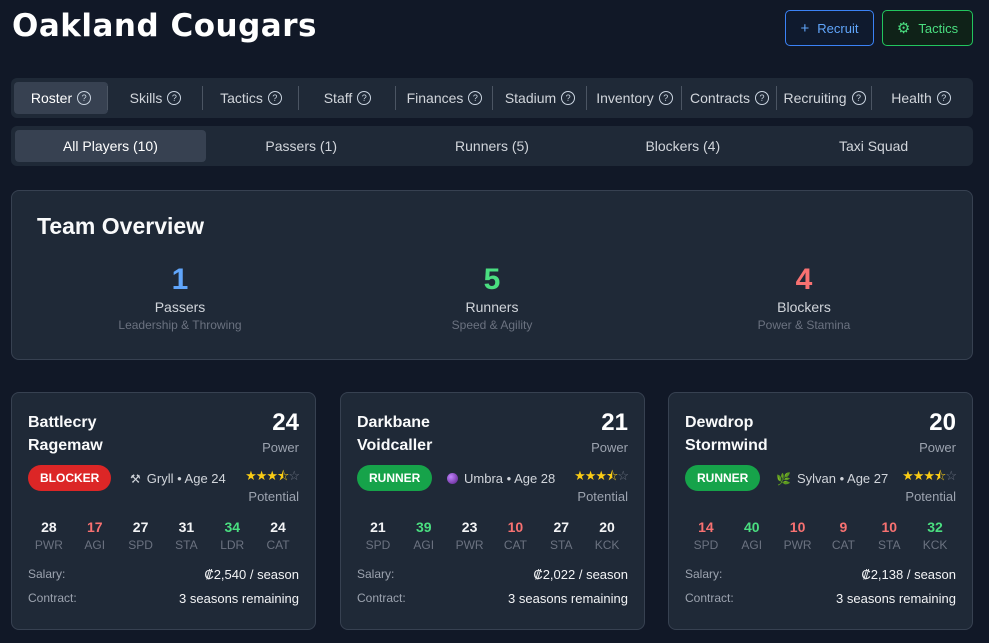 This screenshot has height=643, width=989. Describe the element at coordinates (843, 535) in the screenshot. I see `stat-cat: 9 CAT` at that location.